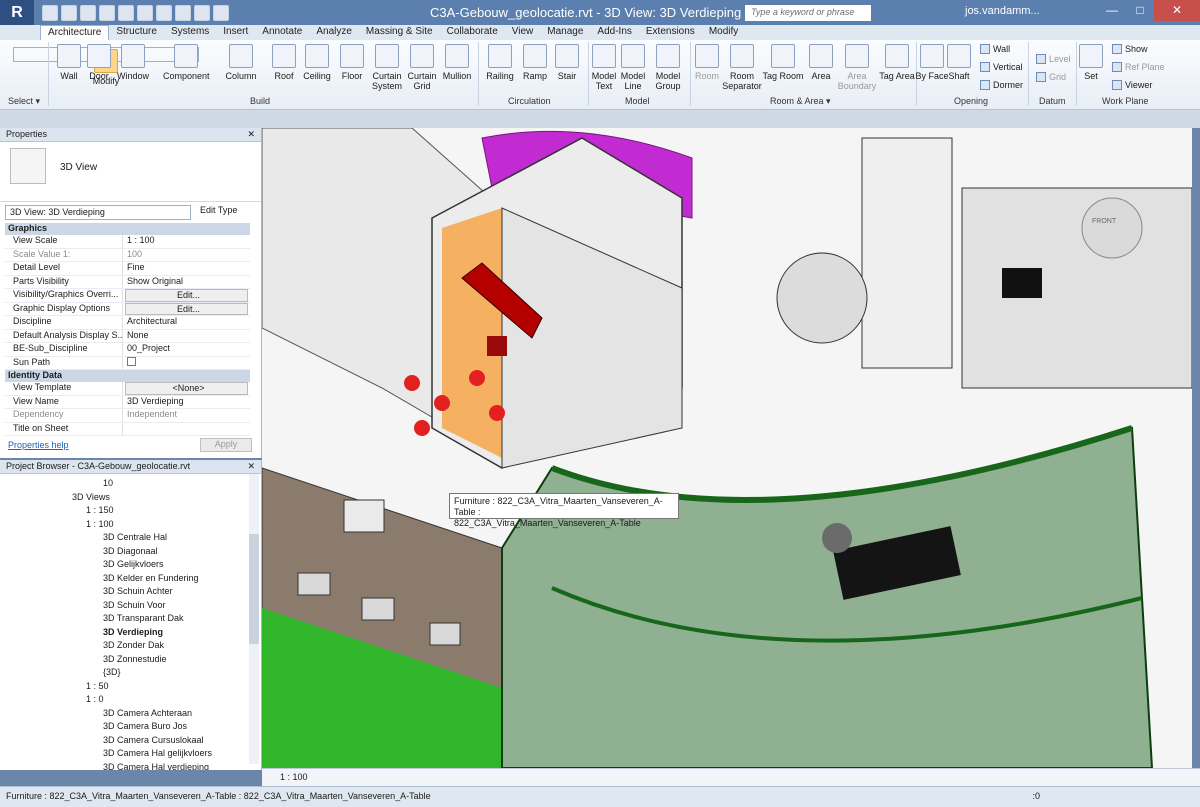 This screenshot has width=1200, height=807. I want to click on tree-node: 3D Camera Hal verdieping, so click(130, 766).